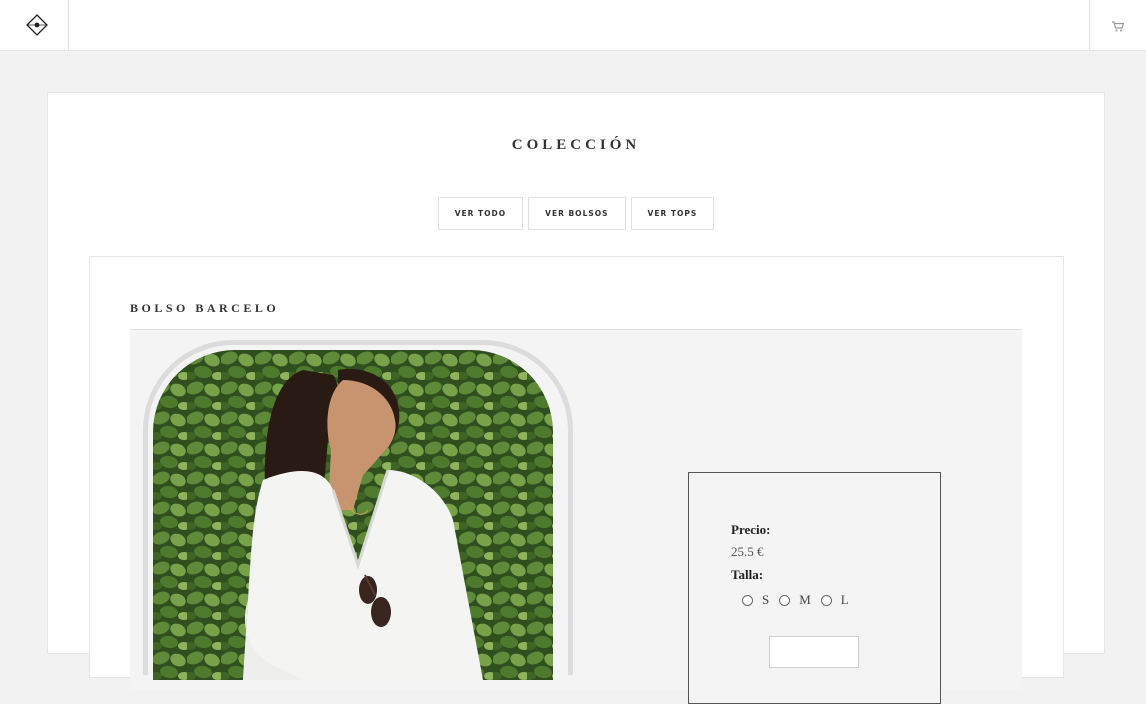 The image size is (1146, 704). Describe the element at coordinates (37, 25) in the screenshot. I see `diamond-logo-icon` at that location.